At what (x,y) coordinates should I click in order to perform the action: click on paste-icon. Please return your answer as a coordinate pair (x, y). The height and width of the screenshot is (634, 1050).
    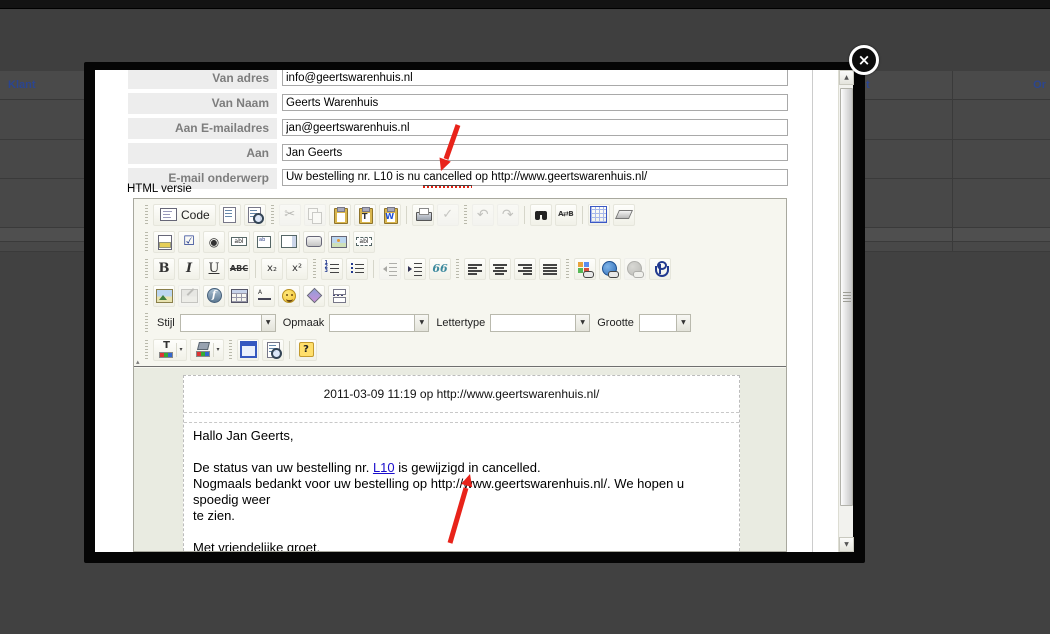
    Looking at the image, I should click on (340, 215).